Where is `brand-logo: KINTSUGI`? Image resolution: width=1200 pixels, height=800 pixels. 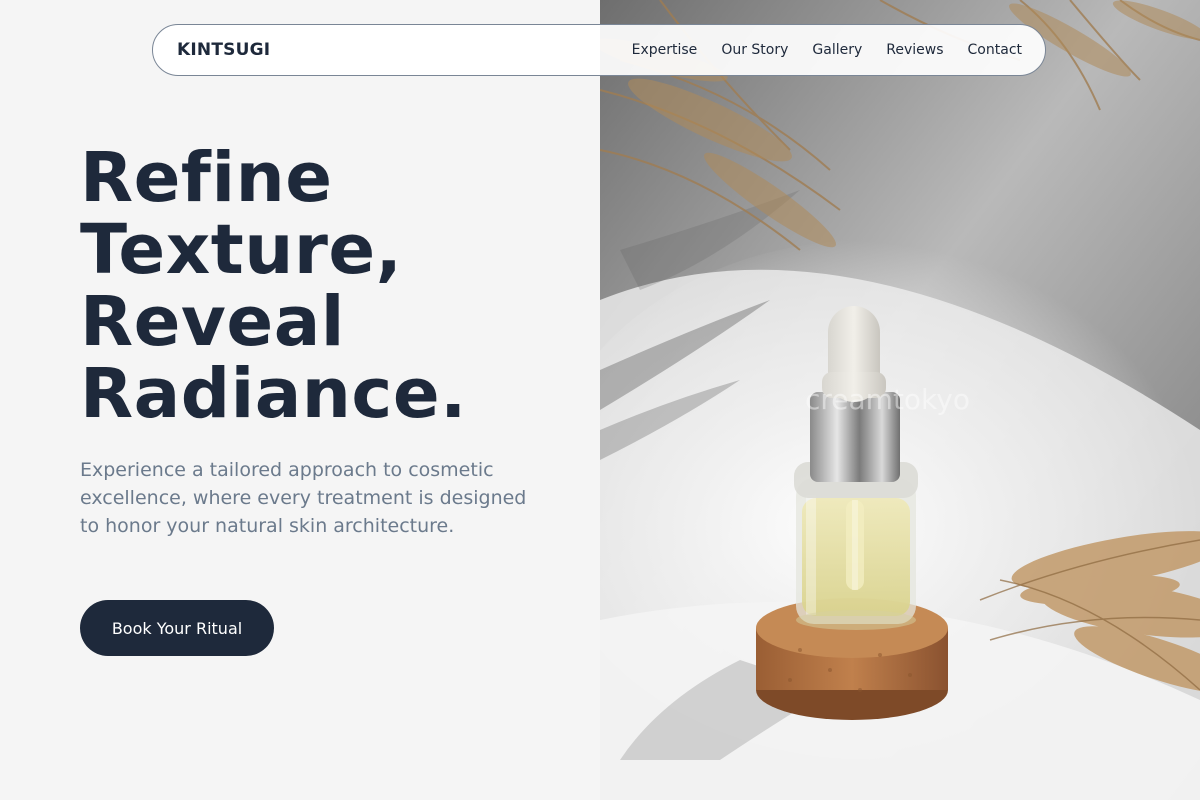 brand-logo: KINTSUGI is located at coordinates (223, 50).